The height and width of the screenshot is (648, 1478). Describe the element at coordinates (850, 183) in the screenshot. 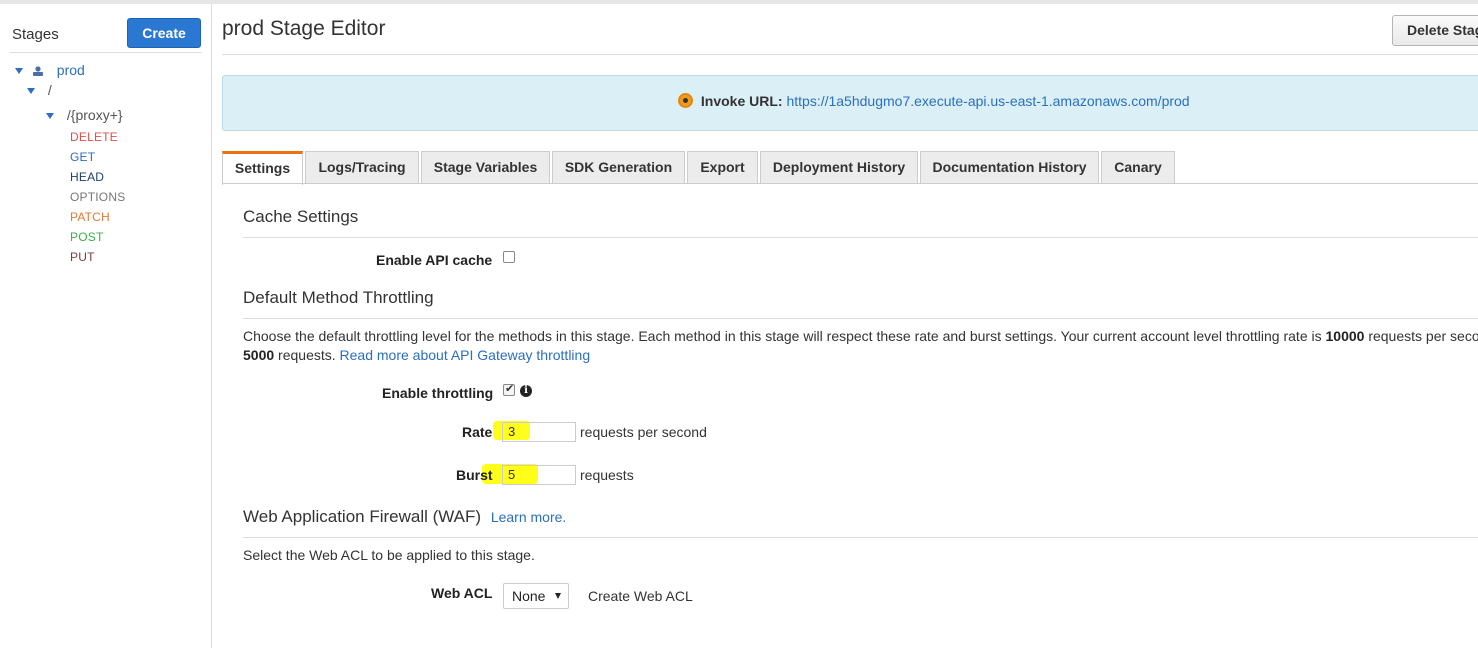

I see `tabs-divider` at that location.